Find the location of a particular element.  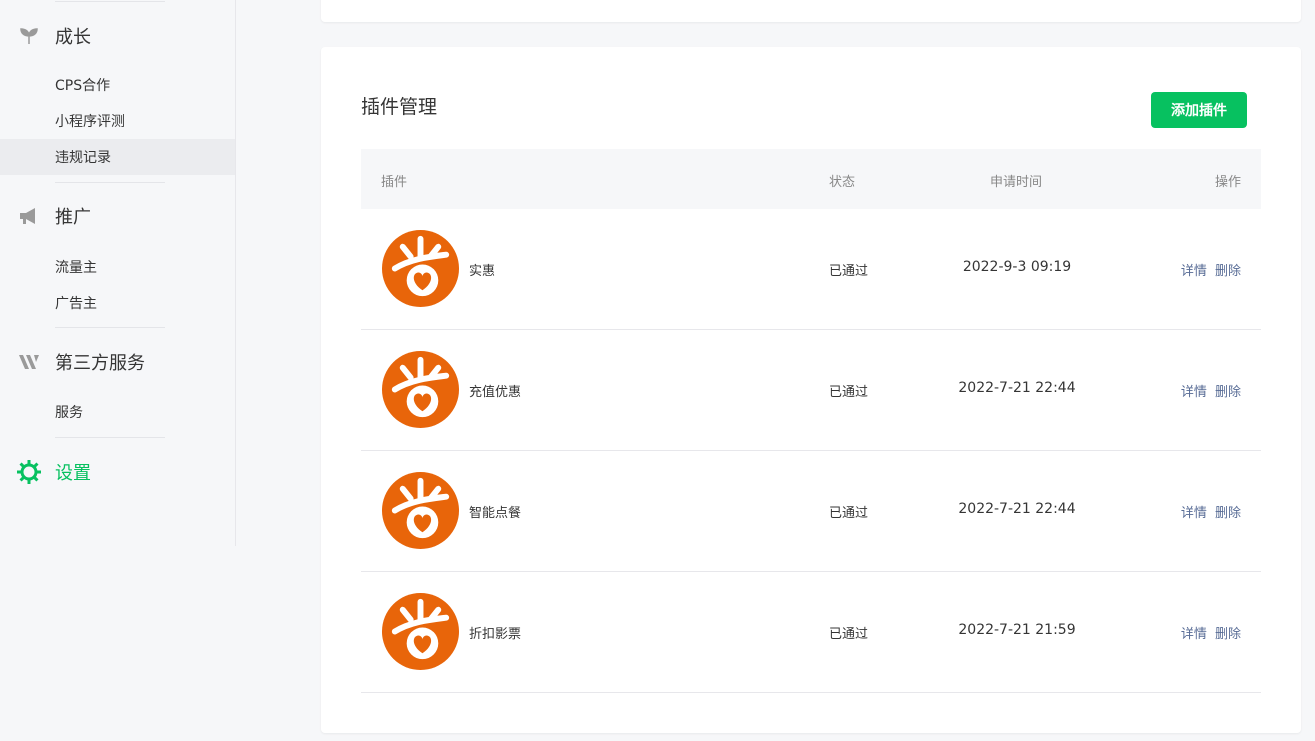

plugin-name: 智能点餐 is located at coordinates (495, 513).